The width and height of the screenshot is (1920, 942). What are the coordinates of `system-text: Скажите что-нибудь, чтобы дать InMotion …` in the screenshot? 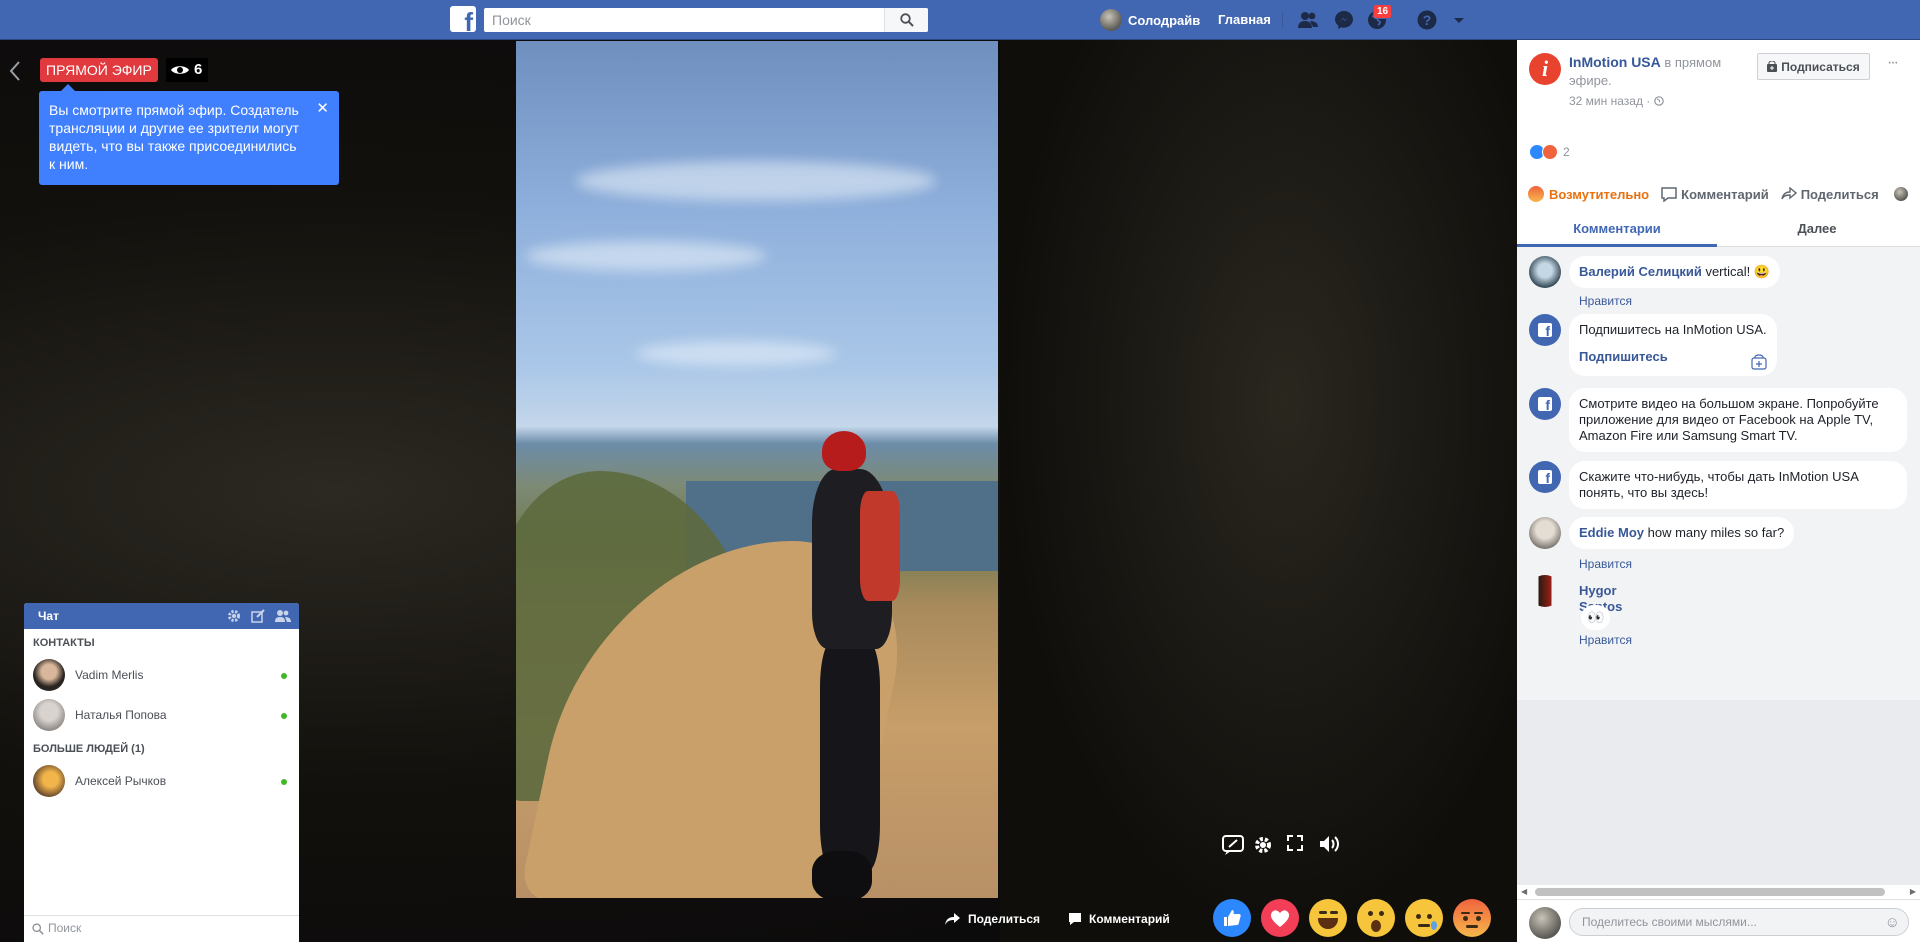 It's located at (1719, 484).